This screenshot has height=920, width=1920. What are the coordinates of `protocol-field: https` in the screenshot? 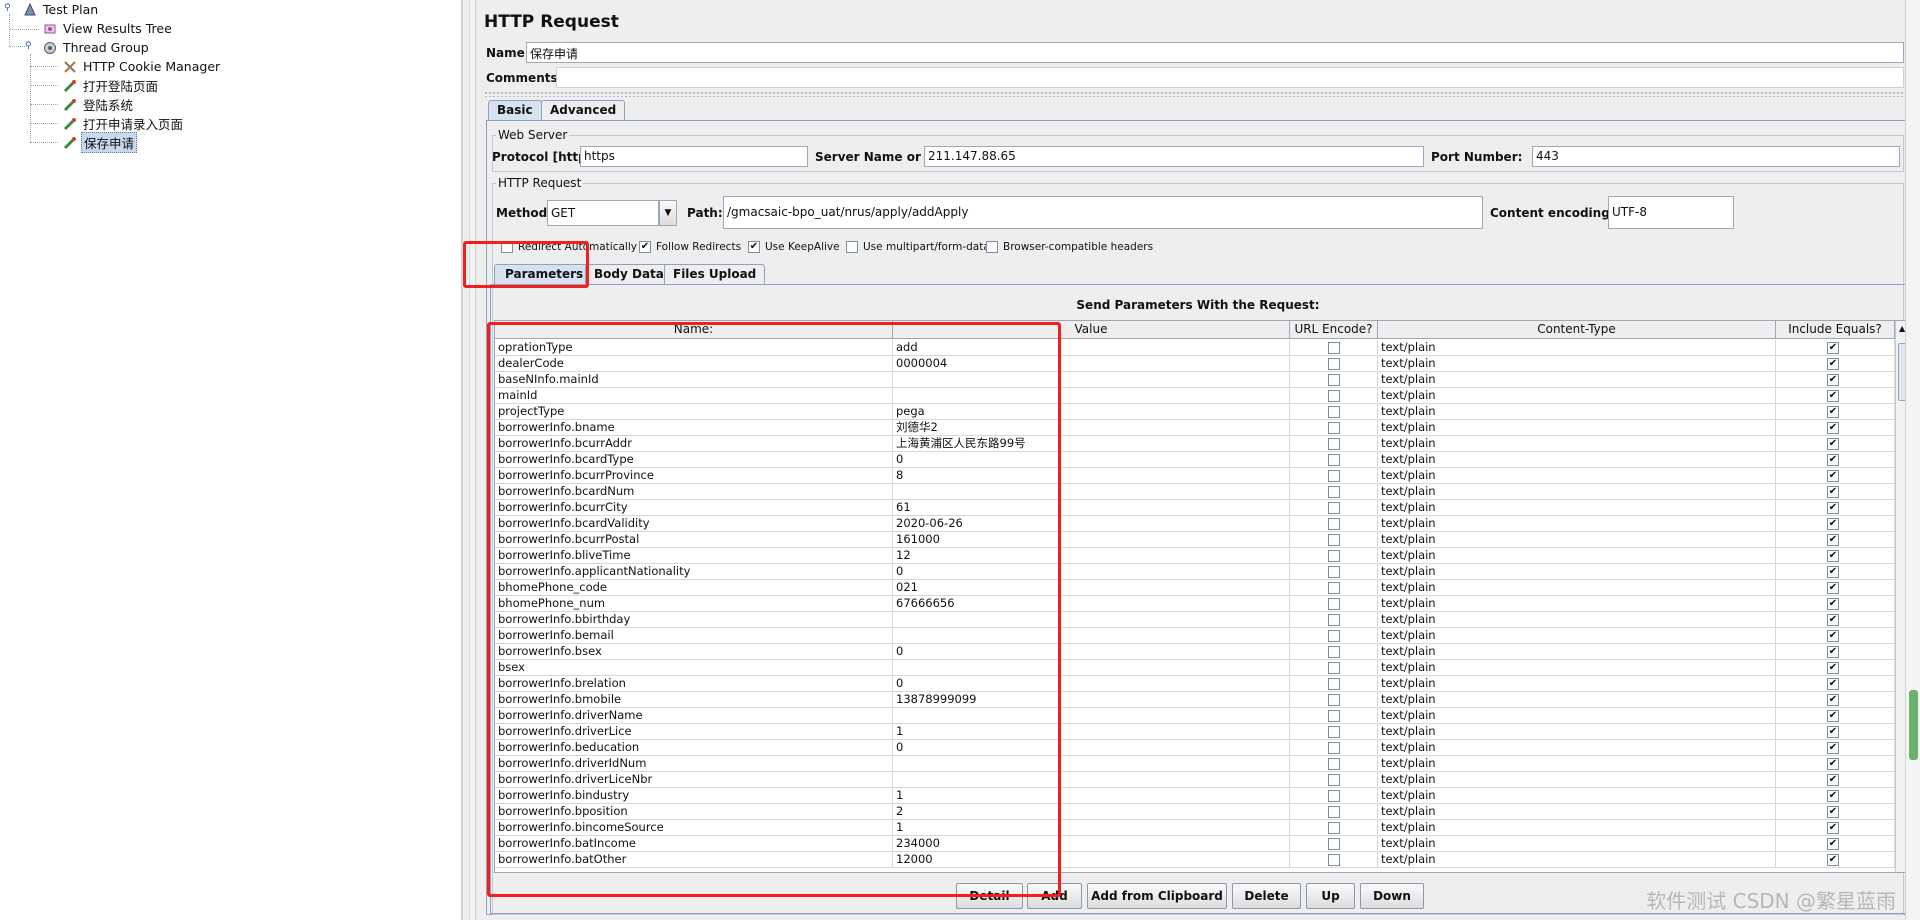 It's located at (694, 156).